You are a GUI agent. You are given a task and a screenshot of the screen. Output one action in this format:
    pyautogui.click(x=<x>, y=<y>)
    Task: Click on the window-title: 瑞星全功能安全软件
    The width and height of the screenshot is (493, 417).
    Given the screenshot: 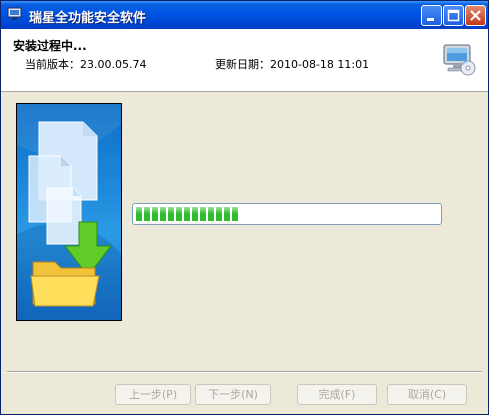 What is the action you would take?
    pyautogui.click(x=88, y=18)
    